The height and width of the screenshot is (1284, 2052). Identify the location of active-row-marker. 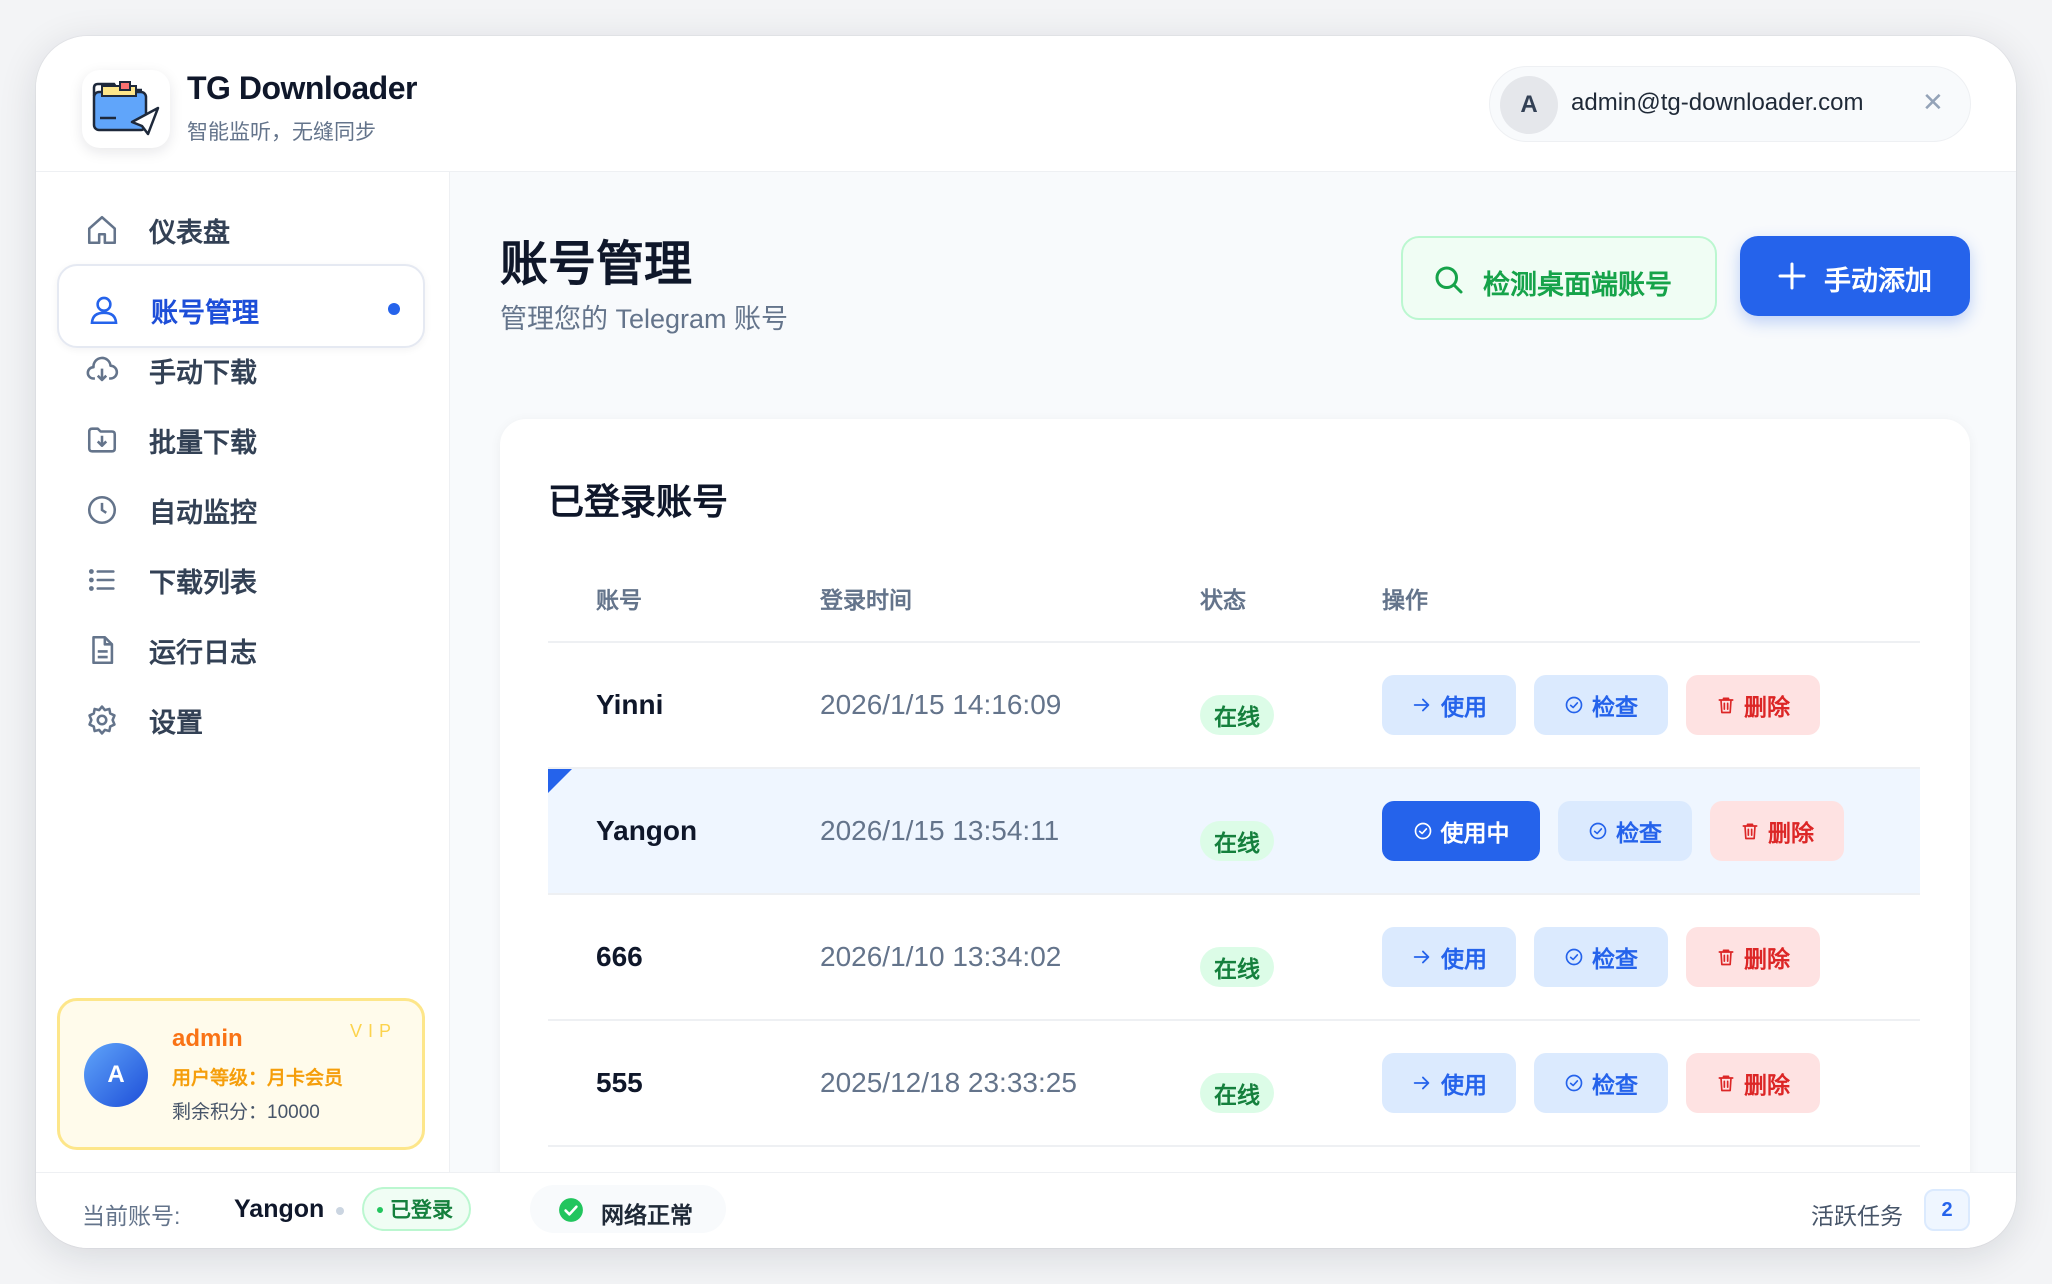
(560, 781).